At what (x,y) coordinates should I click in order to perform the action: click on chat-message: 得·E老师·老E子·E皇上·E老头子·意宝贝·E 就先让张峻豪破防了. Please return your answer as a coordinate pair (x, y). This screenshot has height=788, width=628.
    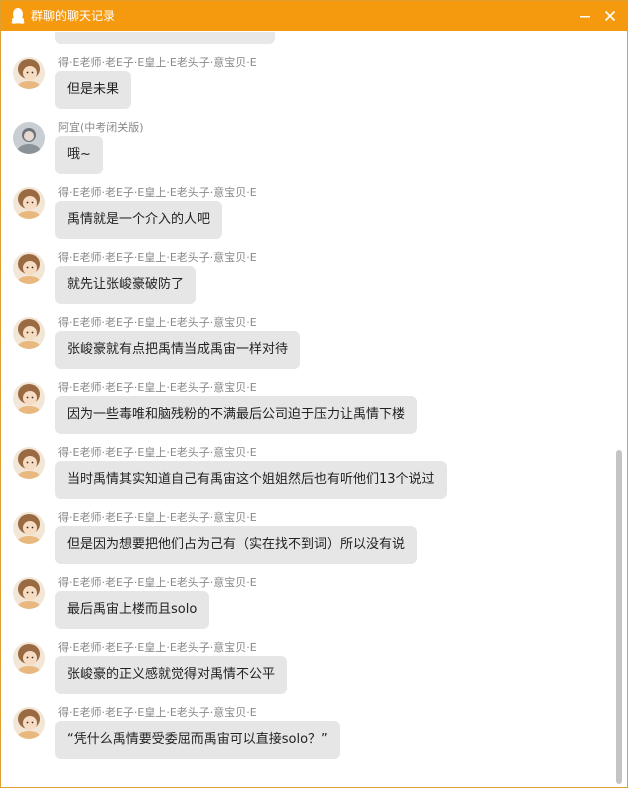
    Looking at the image, I should click on (301, 281).